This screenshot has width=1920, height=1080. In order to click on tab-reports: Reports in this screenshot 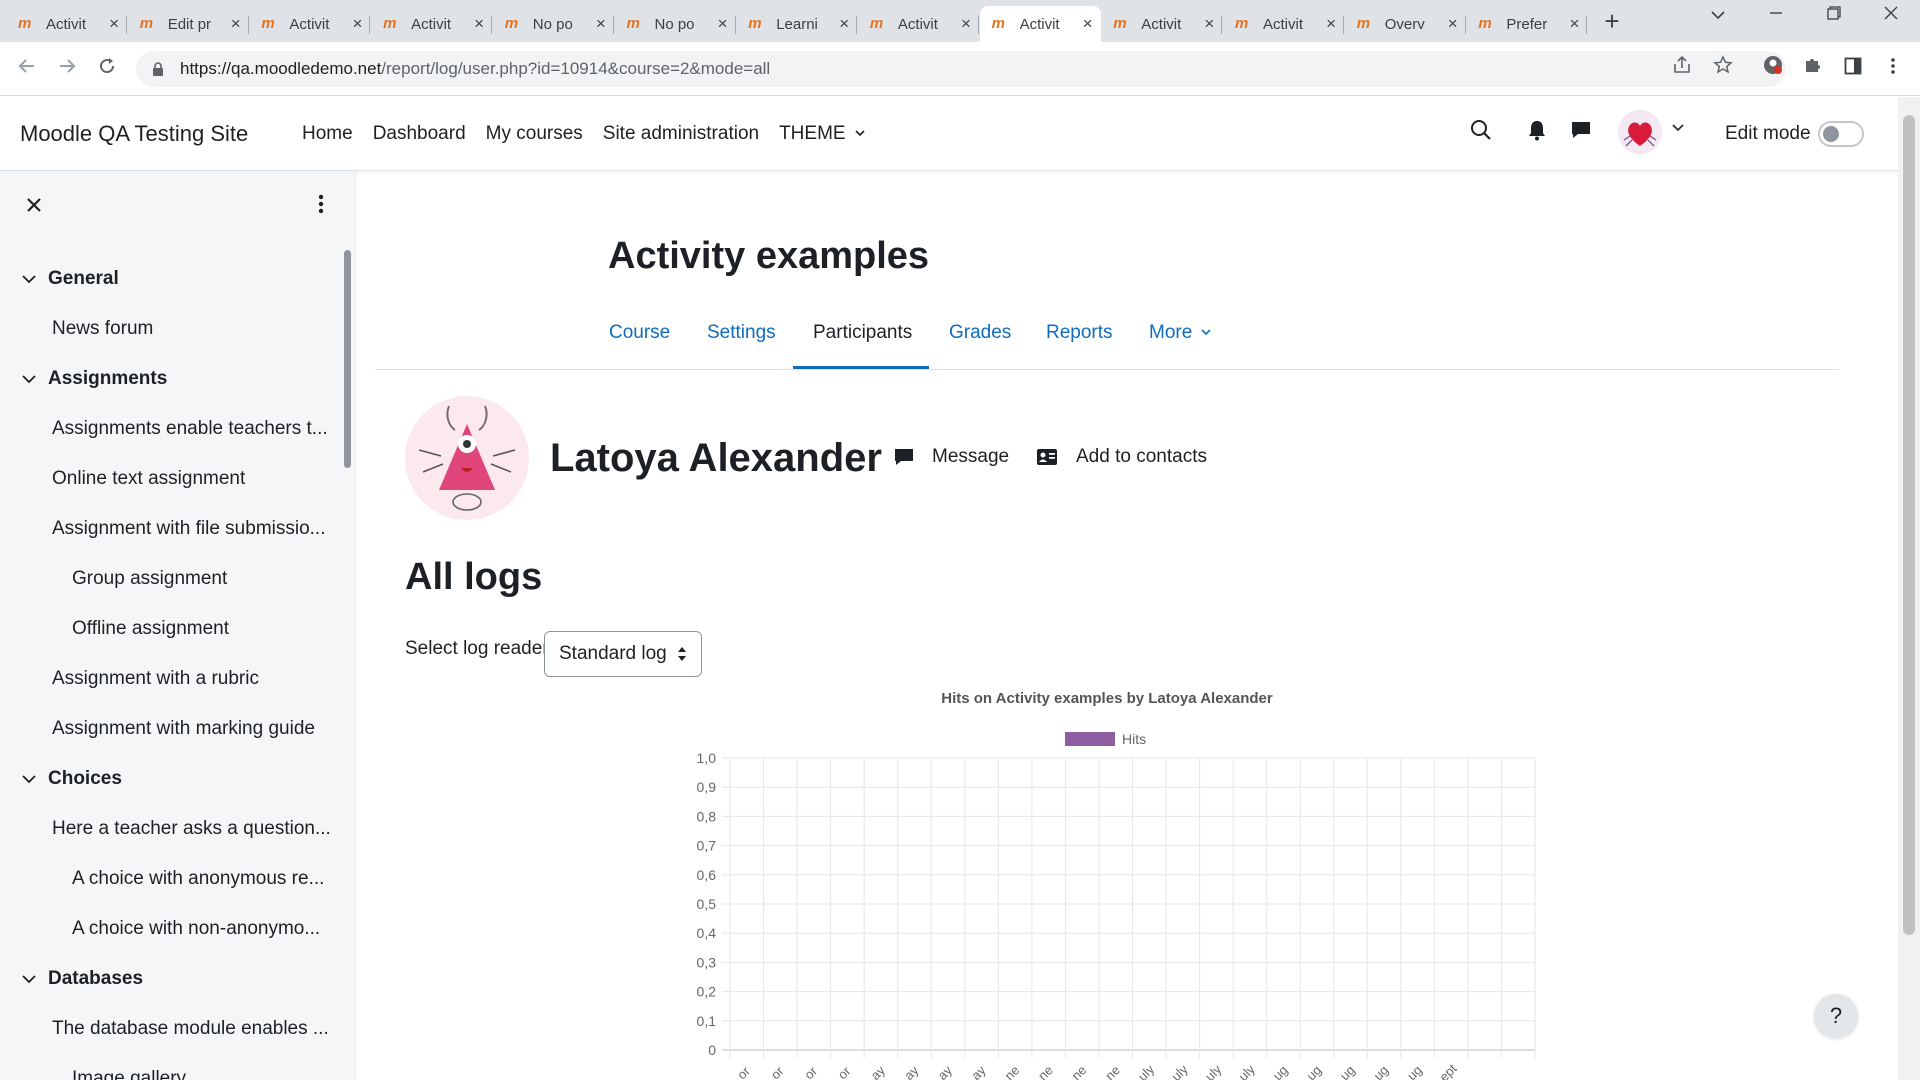, I will do `click(1079, 333)`.